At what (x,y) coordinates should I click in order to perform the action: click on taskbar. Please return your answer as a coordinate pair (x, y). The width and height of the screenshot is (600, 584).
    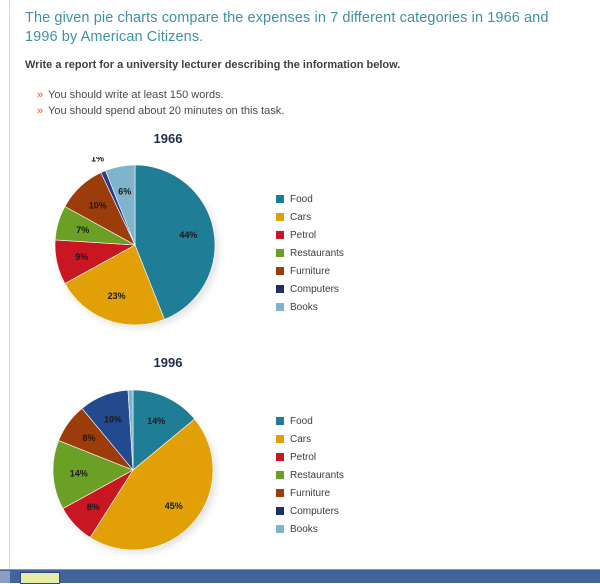
    Looking at the image, I should click on (300, 576).